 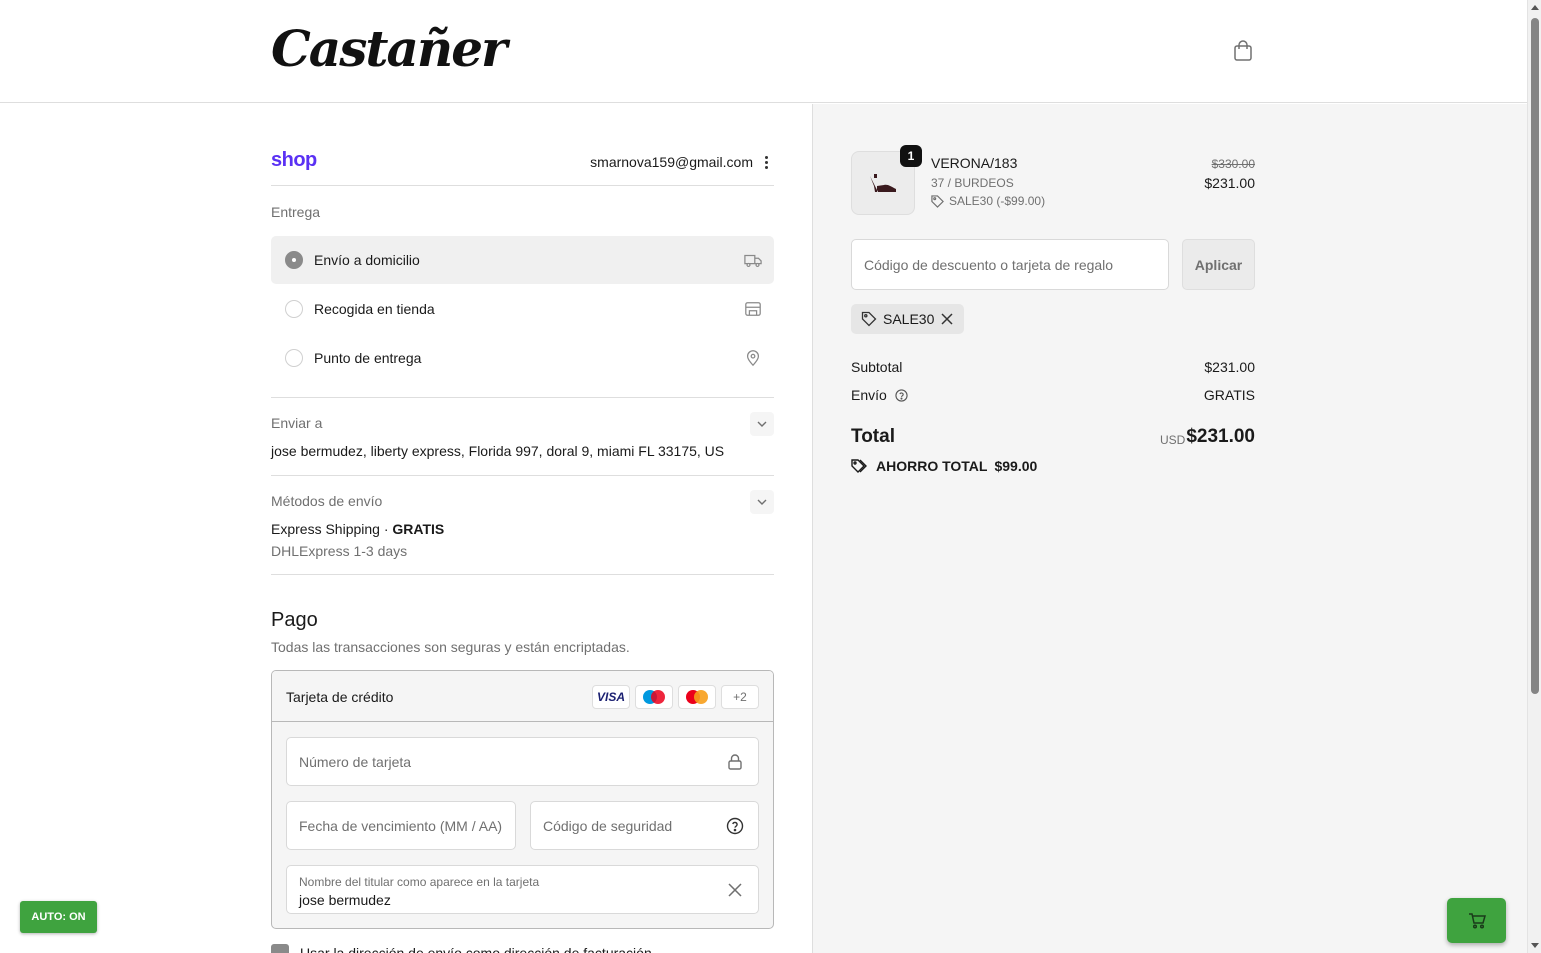 What do you see at coordinates (611, 697) in the screenshot?
I see `visa-icon: VISA` at bounding box center [611, 697].